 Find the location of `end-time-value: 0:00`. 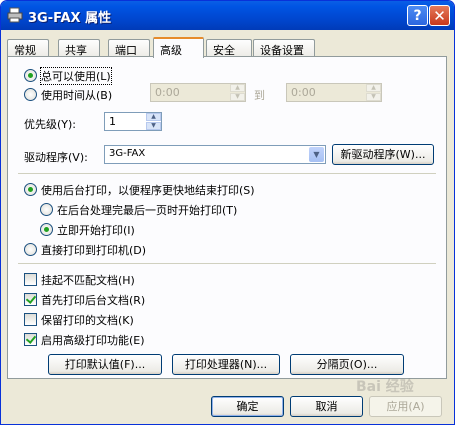

end-time-value: 0:00 is located at coordinates (303, 92).